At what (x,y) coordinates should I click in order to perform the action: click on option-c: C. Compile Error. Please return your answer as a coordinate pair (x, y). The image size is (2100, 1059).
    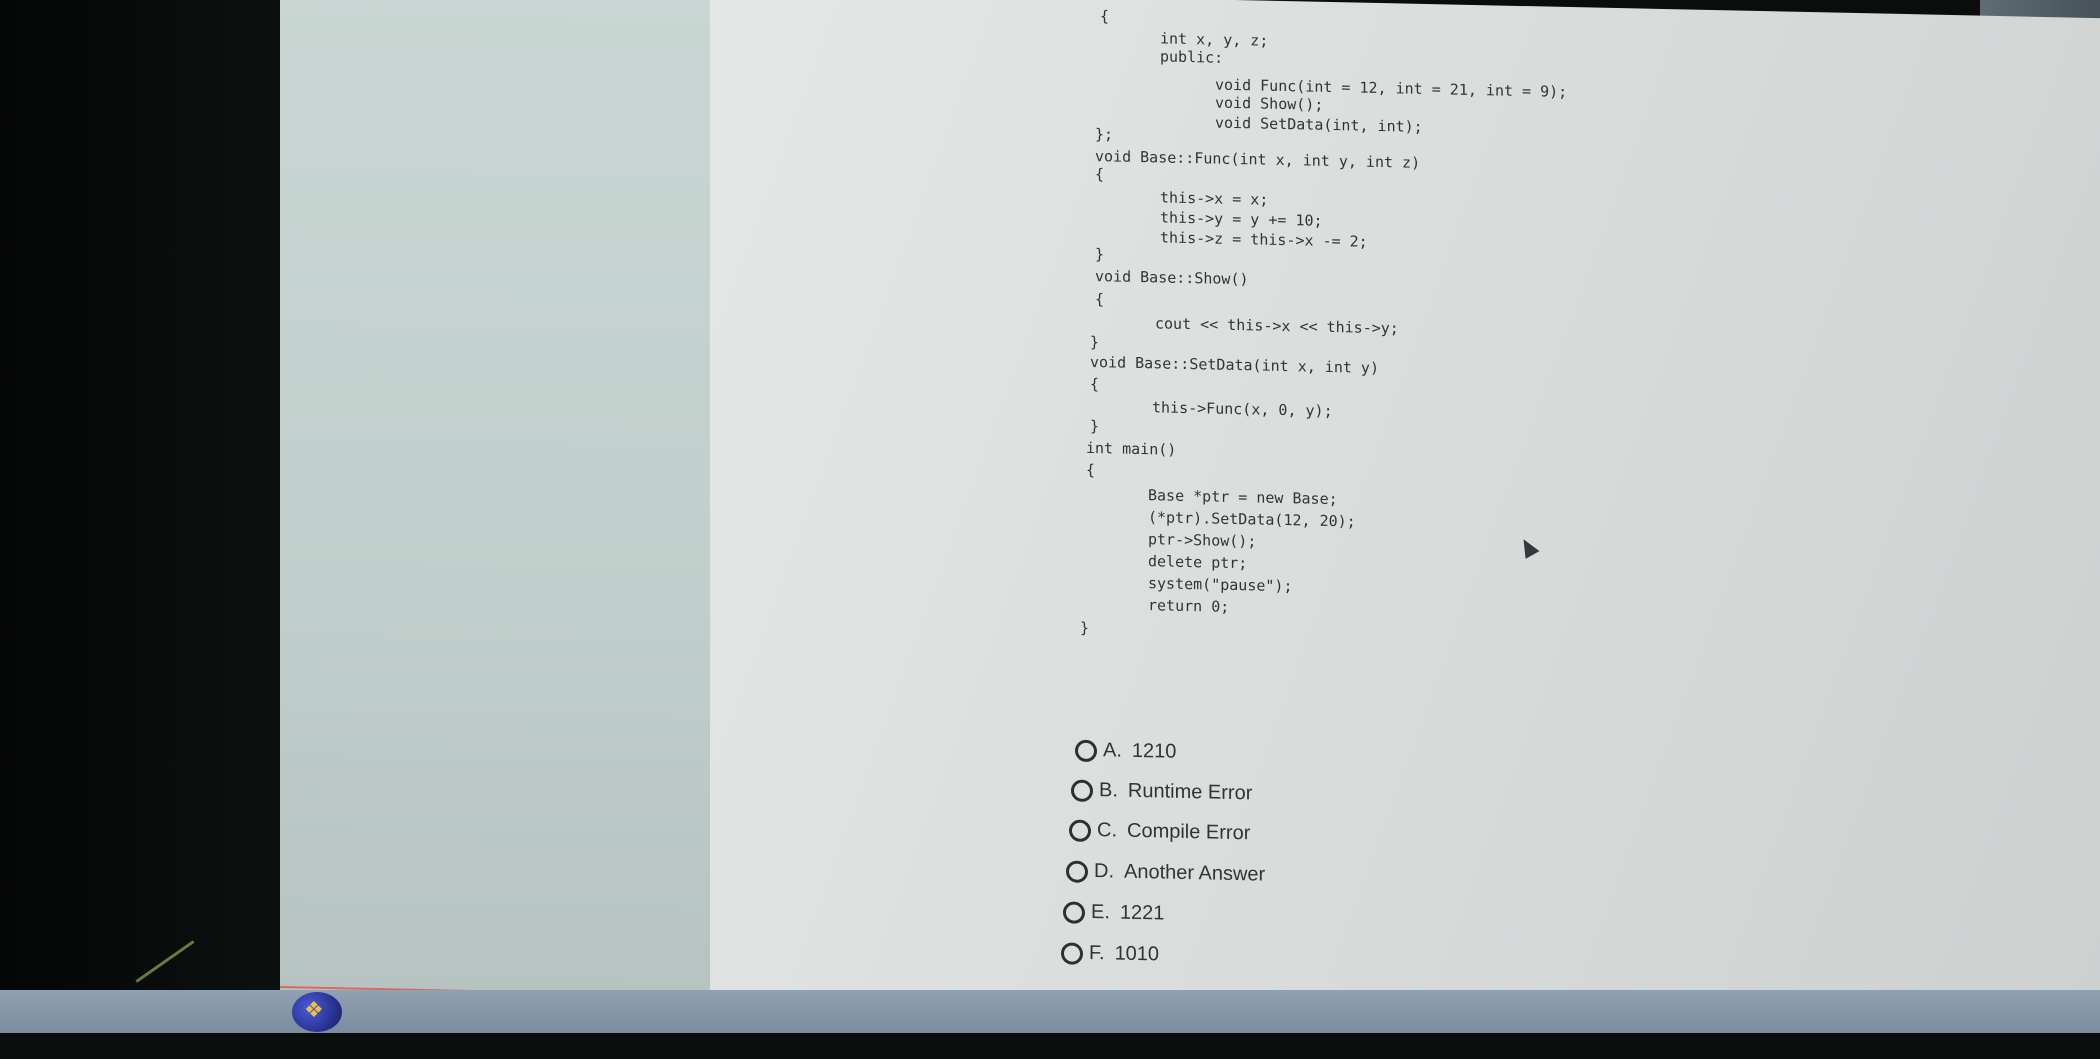
    Looking at the image, I should click on (1159, 832).